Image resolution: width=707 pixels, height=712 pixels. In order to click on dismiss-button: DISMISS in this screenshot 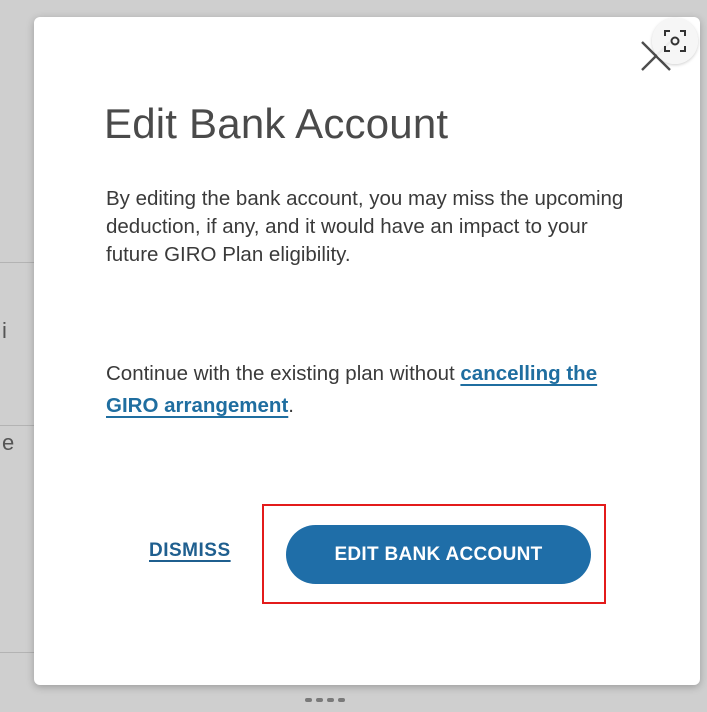, I will do `click(190, 551)`.